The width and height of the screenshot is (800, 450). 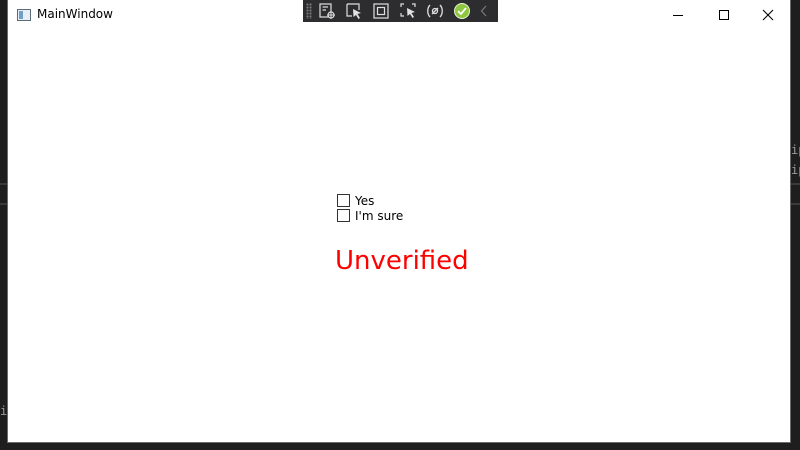 I want to click on app-icon, so click(x=24, y=15).